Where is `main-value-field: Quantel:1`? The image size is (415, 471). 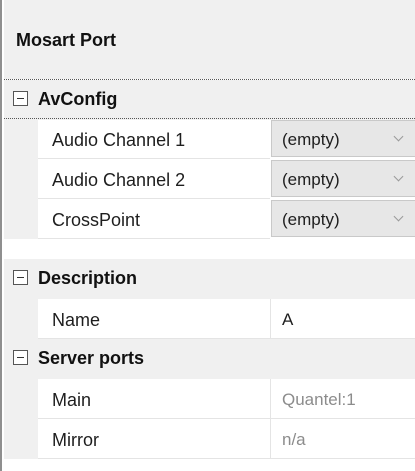
main-value-field: Quantel:1 is located at coordinates (342, 399).